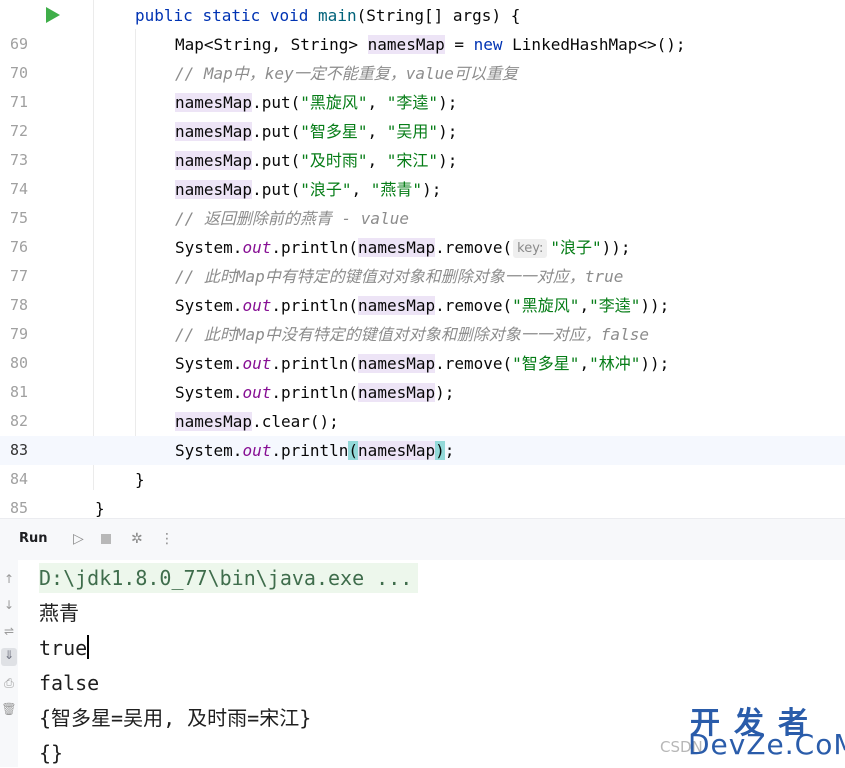  Describe the element at coordinates (422, 421) in the screenshot. I see `code-line: 82 namesMap.clear();` at that location.